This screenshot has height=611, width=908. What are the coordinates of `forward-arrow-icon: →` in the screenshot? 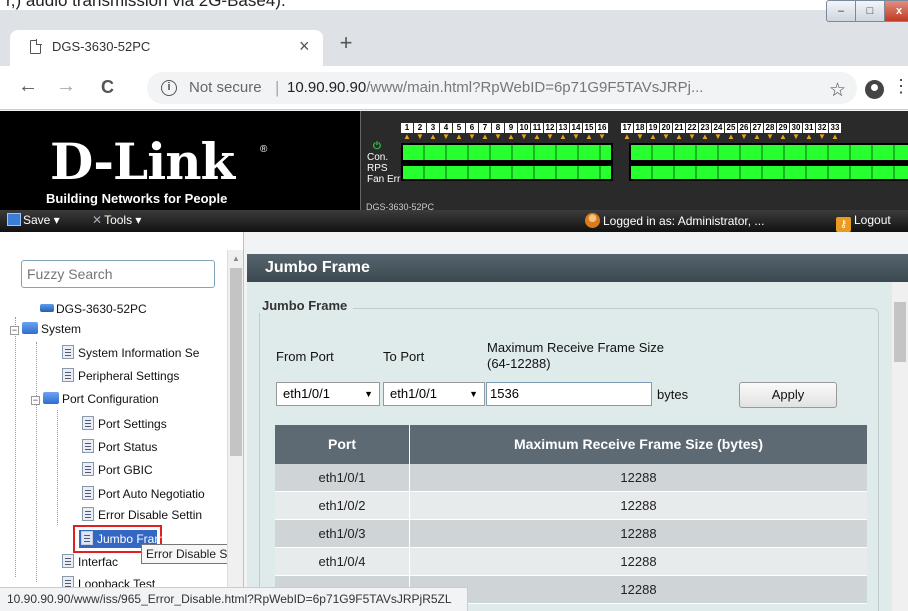 It's located at (66, 86).